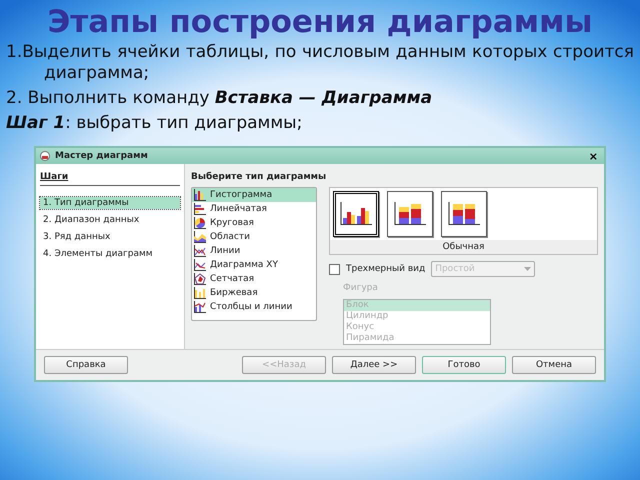 This screenshot has width=640, height=480. Describe the element at coordinates (361, 288) in the screenshot. I see `shape-label: Фигура` at that location.